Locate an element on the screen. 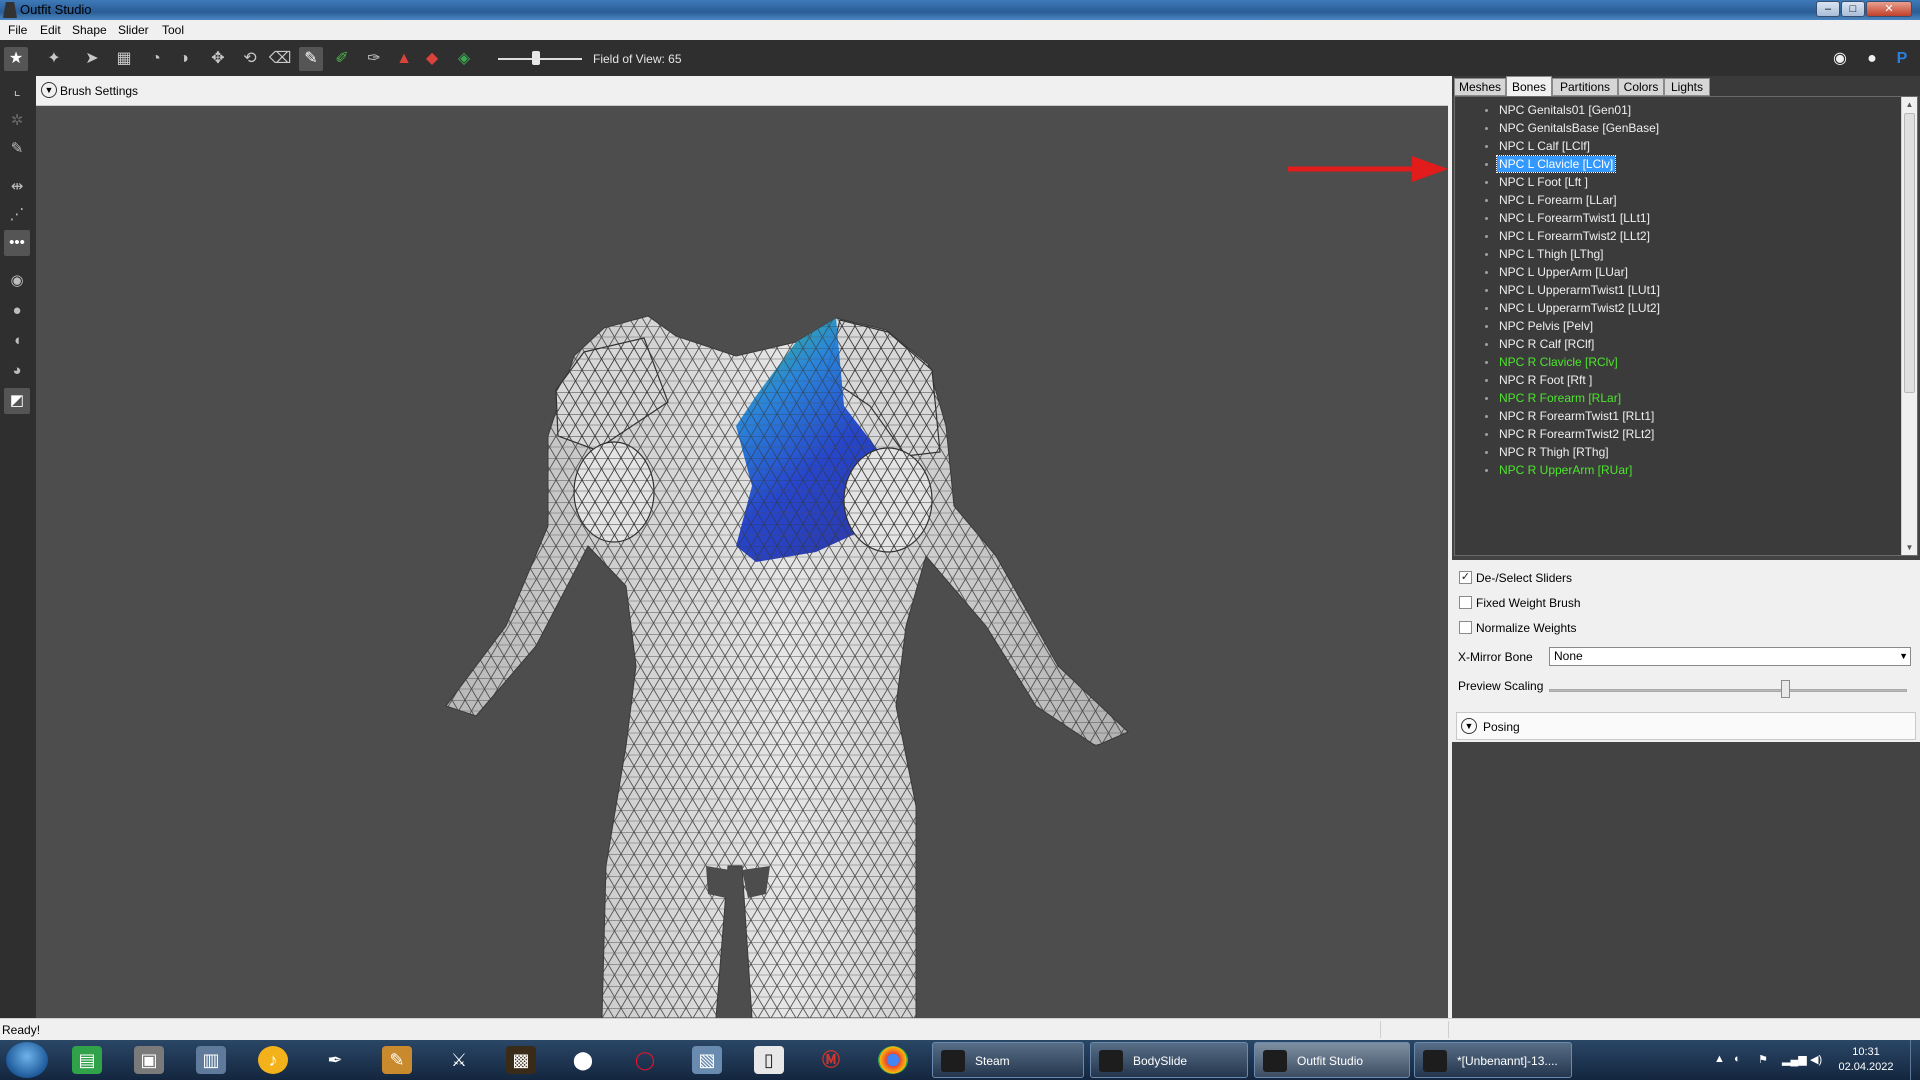 The image size is (1920, 1080). clock: 10:31 02.04.2022 is located at coordinates (1866, 1060).